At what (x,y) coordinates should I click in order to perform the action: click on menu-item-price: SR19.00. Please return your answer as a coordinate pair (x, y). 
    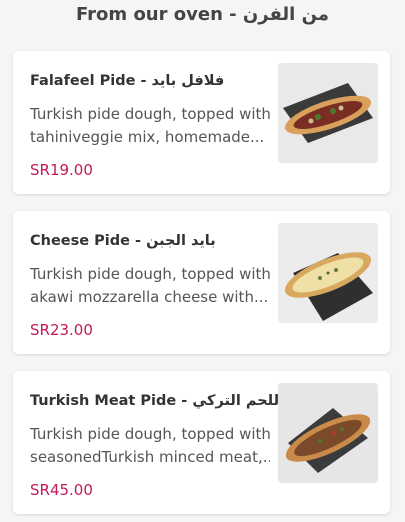
    Looking at the image, I should click on (61, 170).